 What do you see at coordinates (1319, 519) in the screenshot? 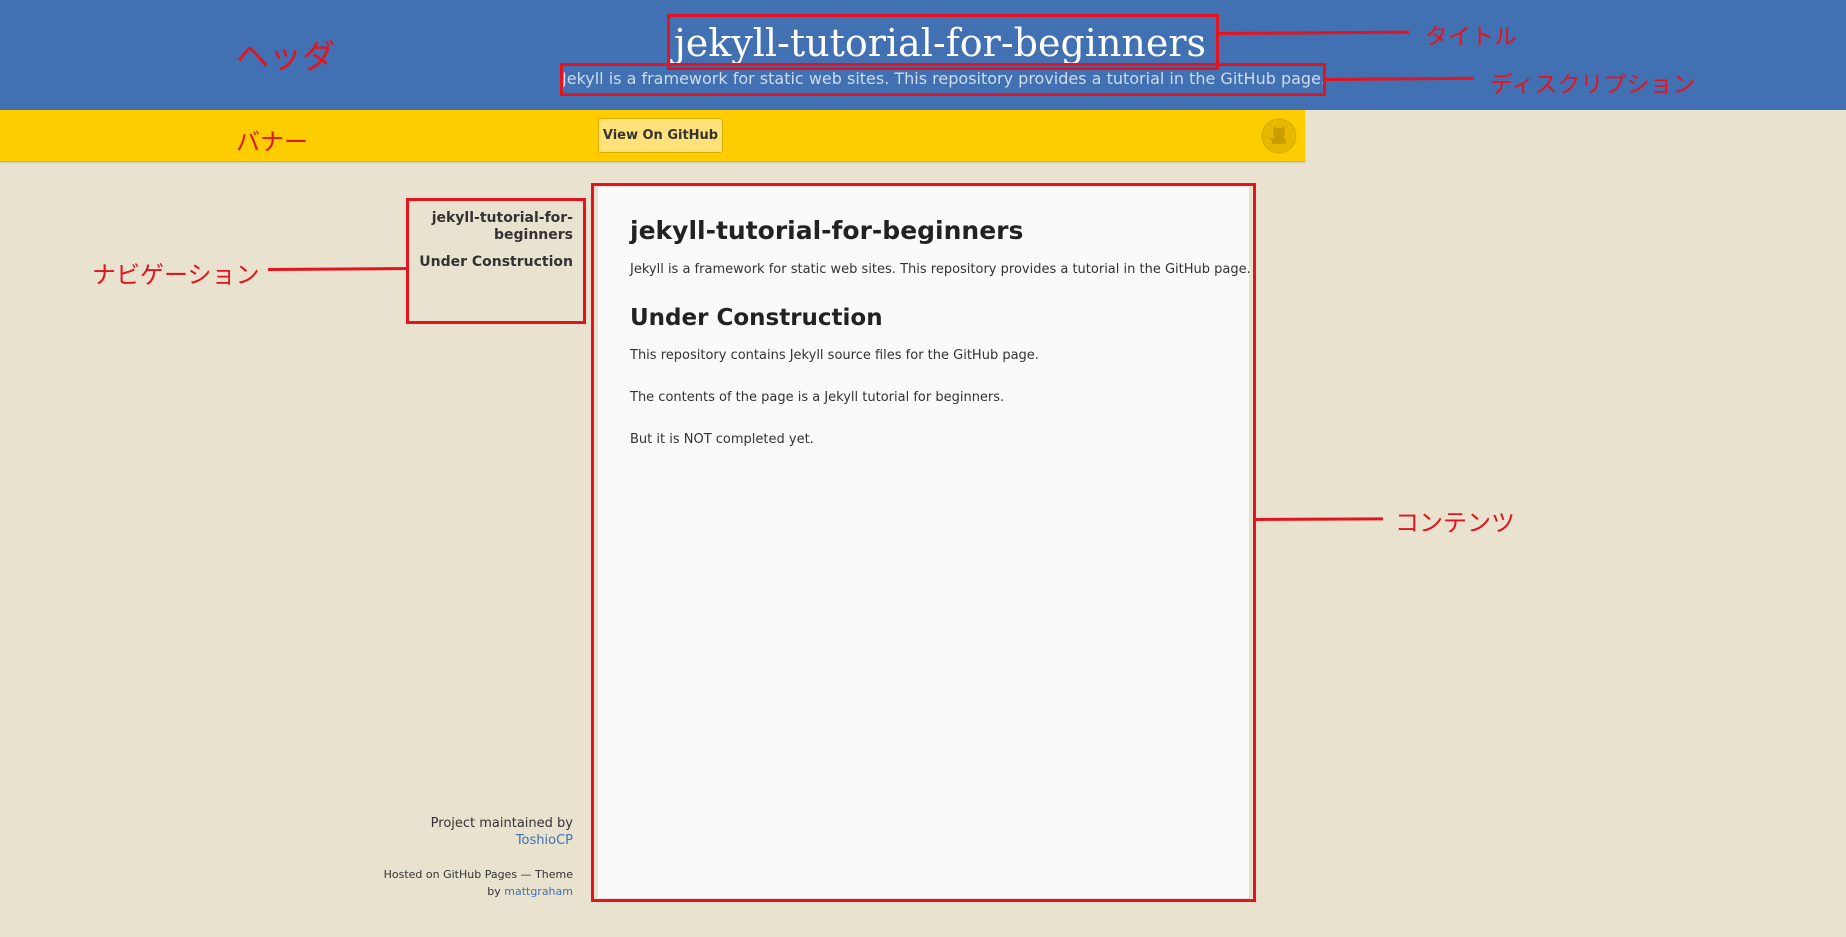
I see `content-annotation-line` at bounding box center [1319, 519].